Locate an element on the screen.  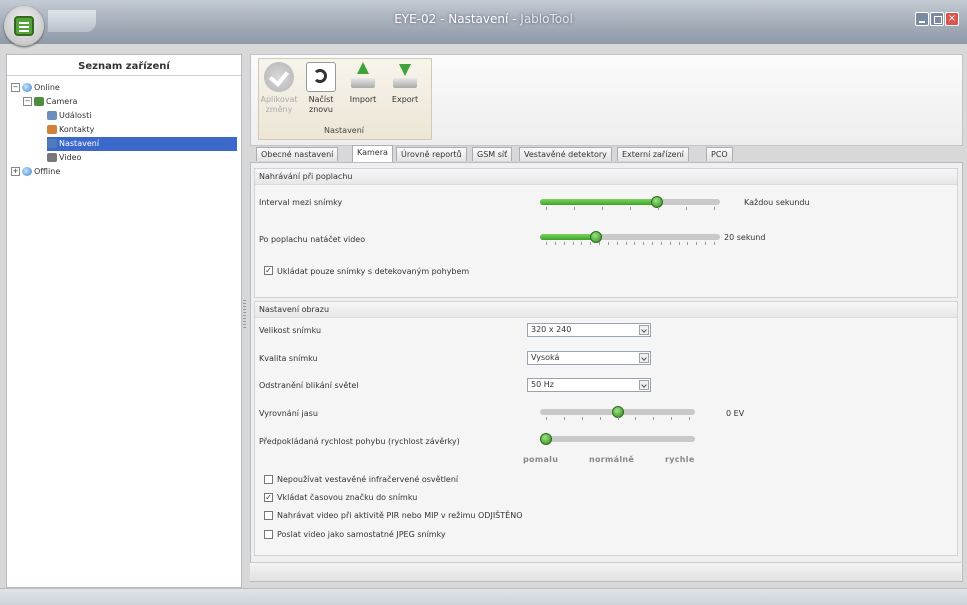
tab-external-devices: Externí zařízení is located at coordinates (653, 154).